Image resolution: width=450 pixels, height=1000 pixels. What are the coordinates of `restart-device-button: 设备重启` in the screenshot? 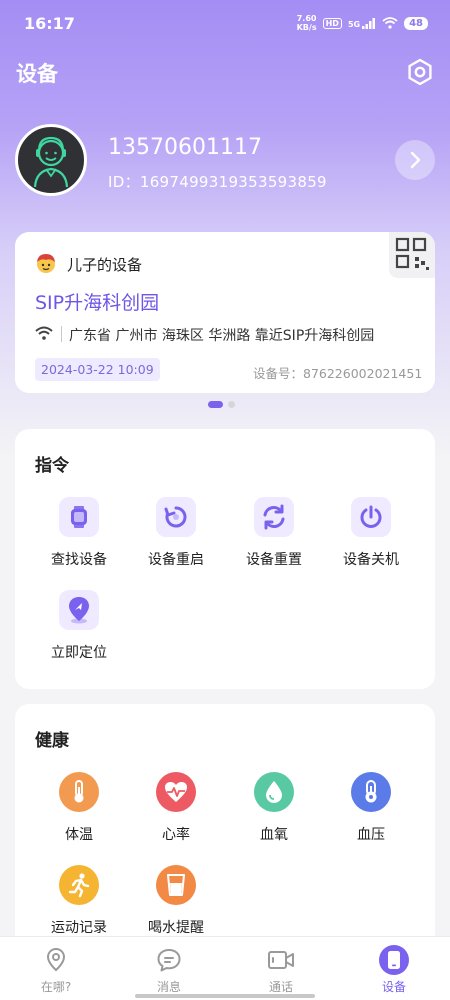 It's located at (176, 533).